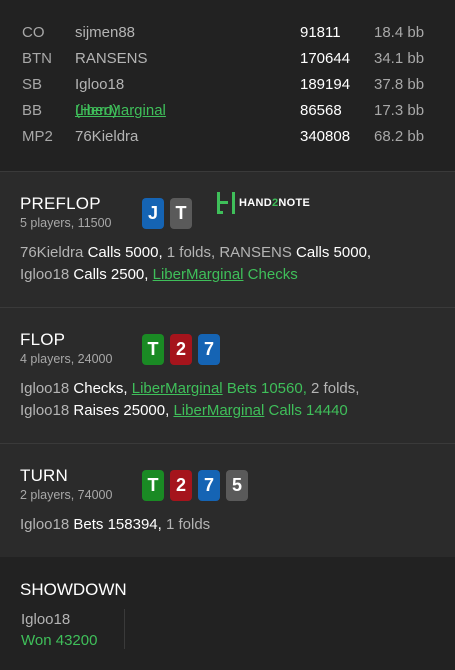 This screenshot has height=670, width=455. What do you see at coordinates (226, 203) in the screenshot?
I see `hand2note-logo-icon` at bounding box center [226, 203].